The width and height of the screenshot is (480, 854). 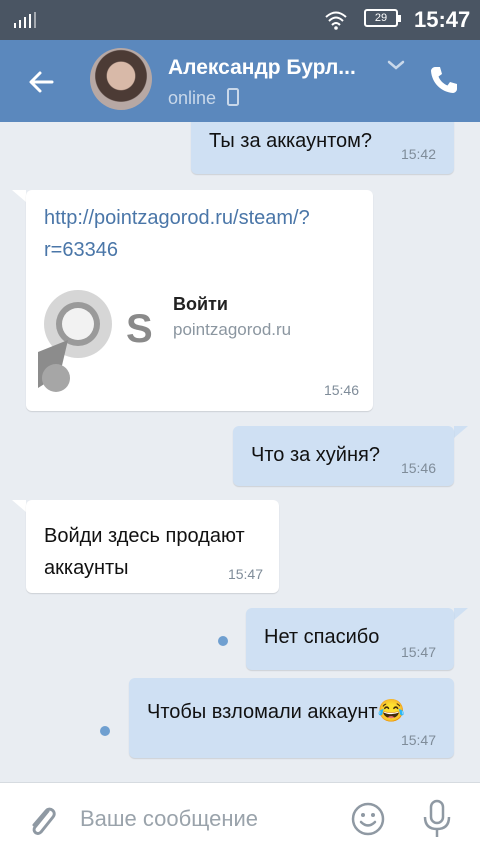 What do you see at coordinates (444, 80) in the screenshot?
I see `phone-icon` at bounding box center [444, 80].